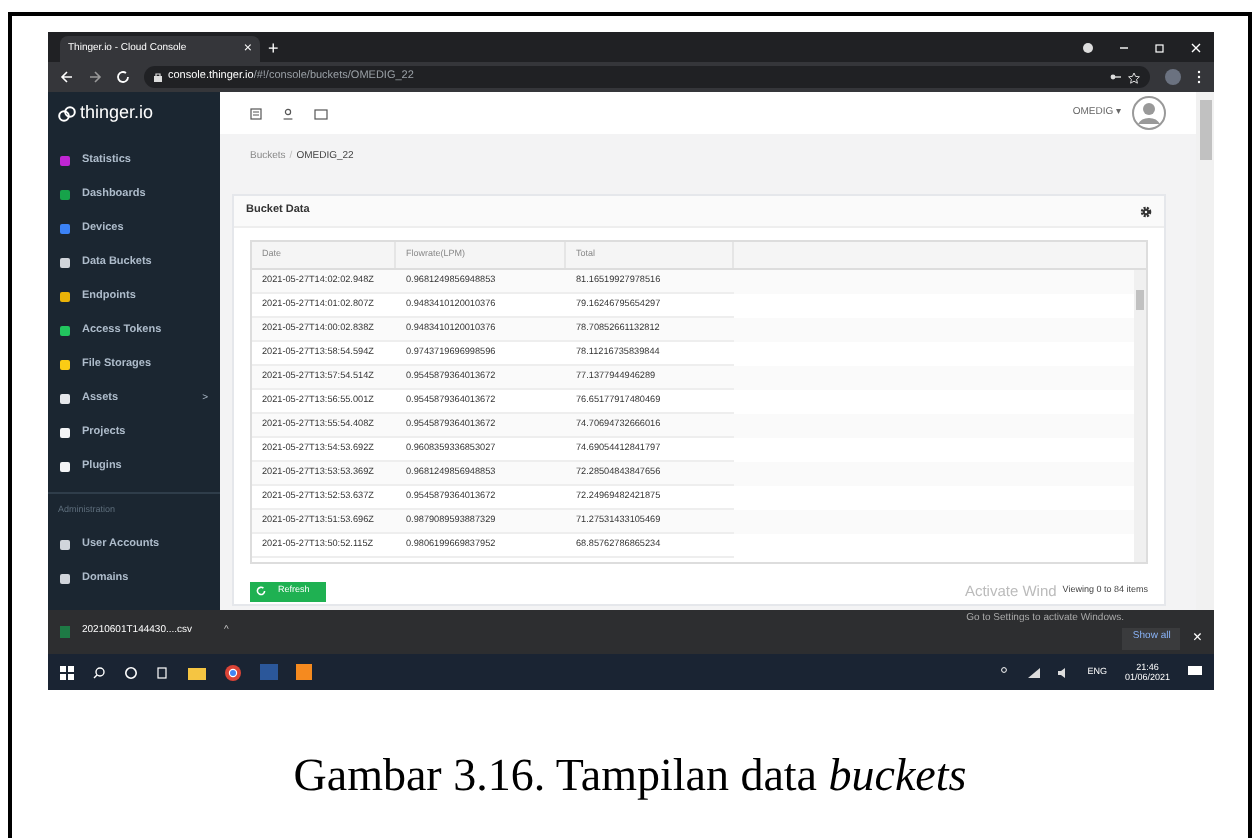  Describe the element at coordinates (1088, 48) in the screenshot. I see `account-icon` at that location.